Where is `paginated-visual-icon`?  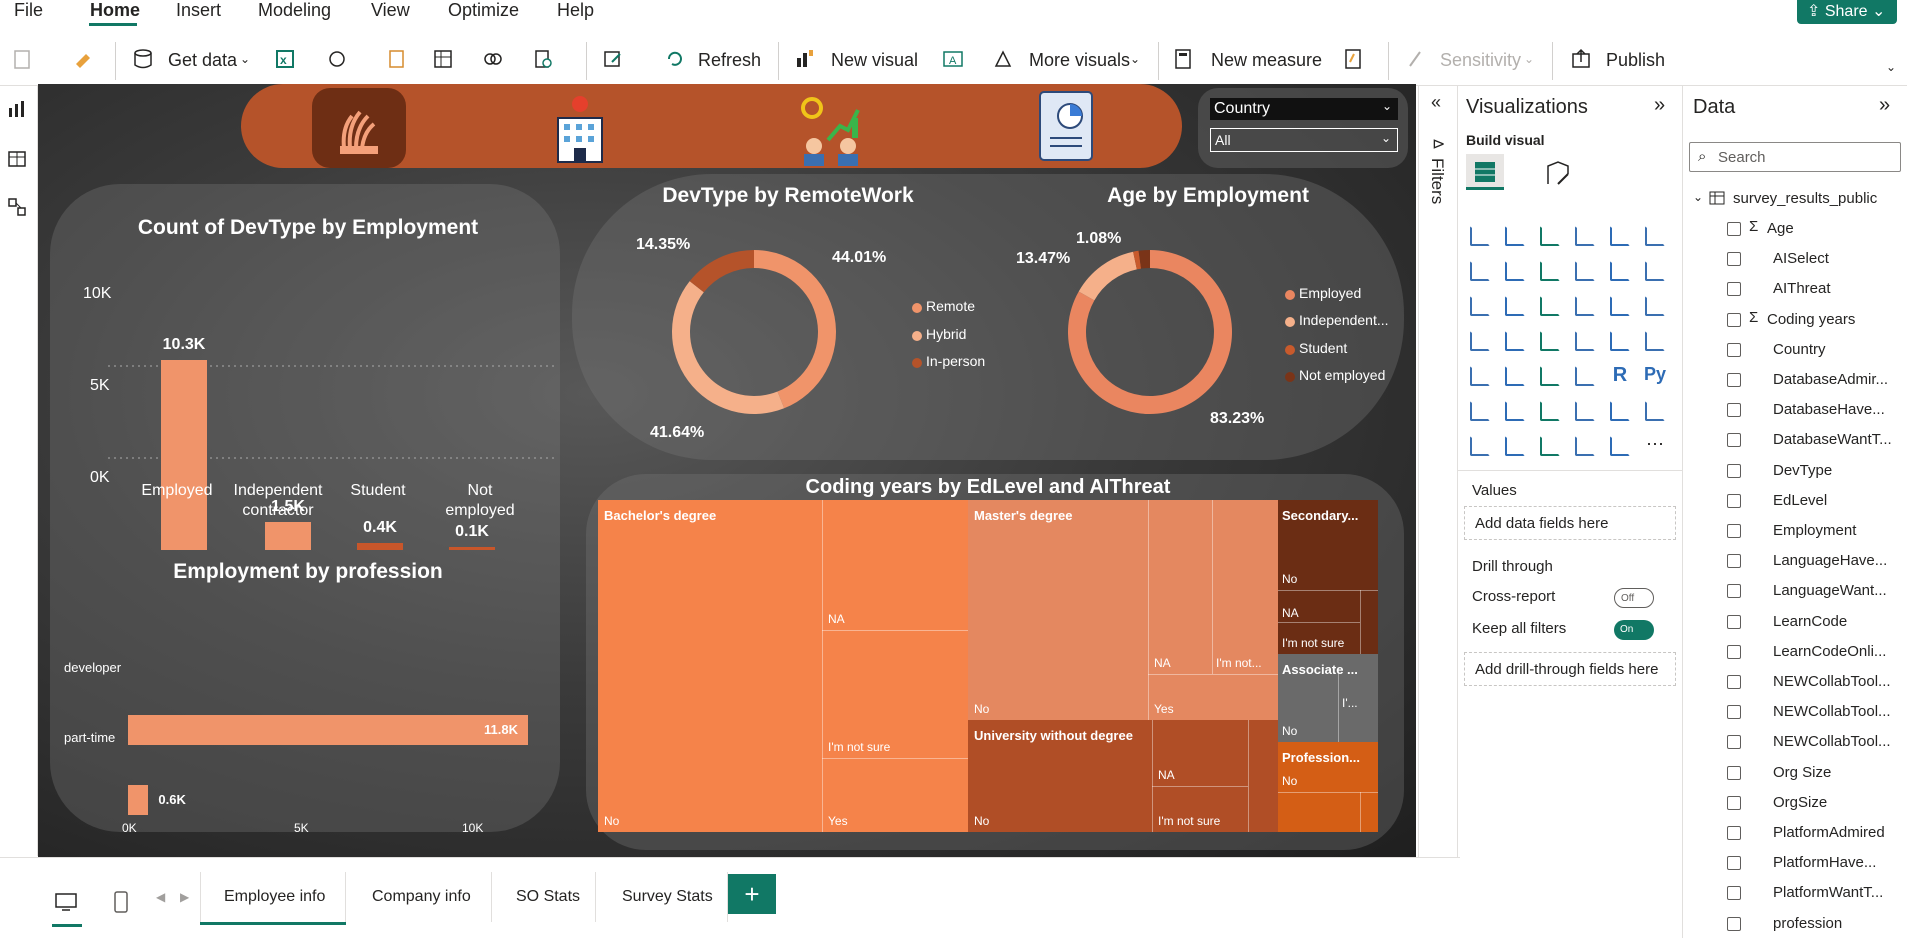
paginated-visual-icon is located at coordinates (1655, 411).